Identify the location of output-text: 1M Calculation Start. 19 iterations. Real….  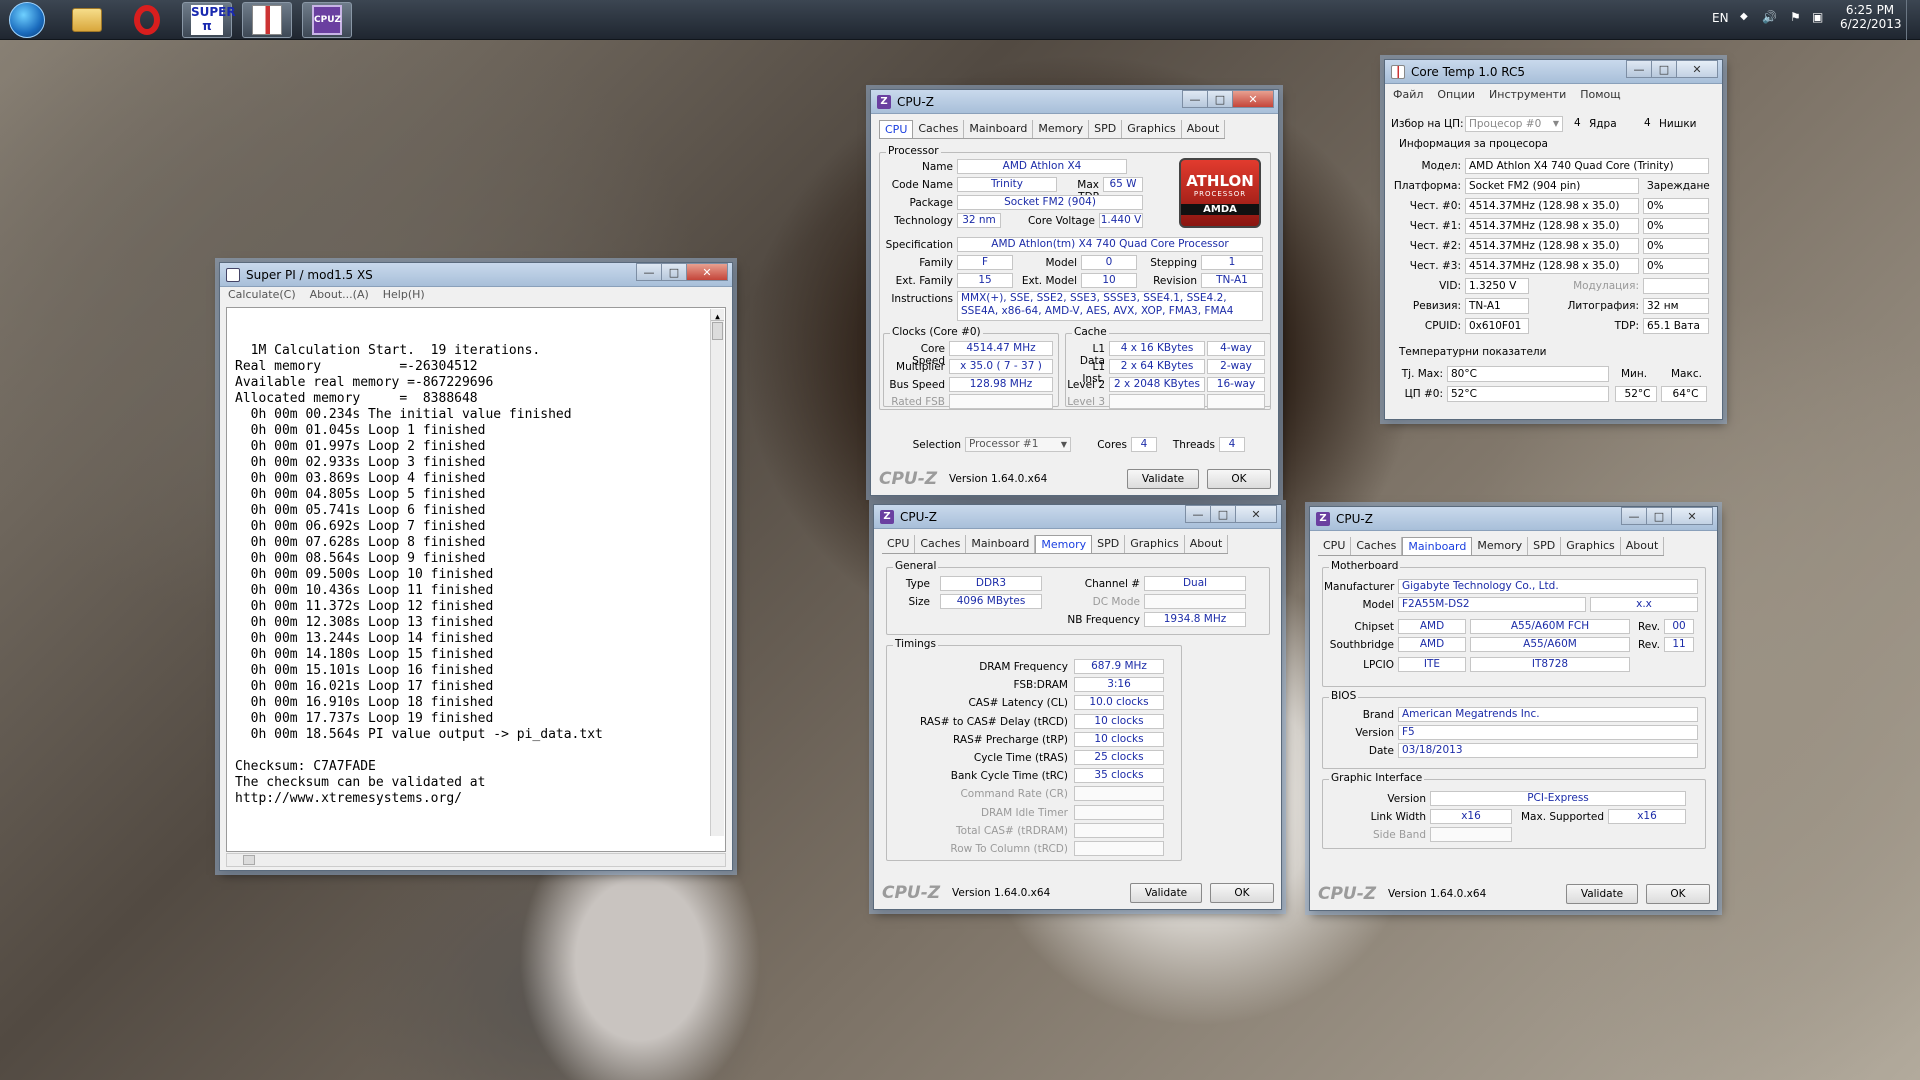
(476, 579).